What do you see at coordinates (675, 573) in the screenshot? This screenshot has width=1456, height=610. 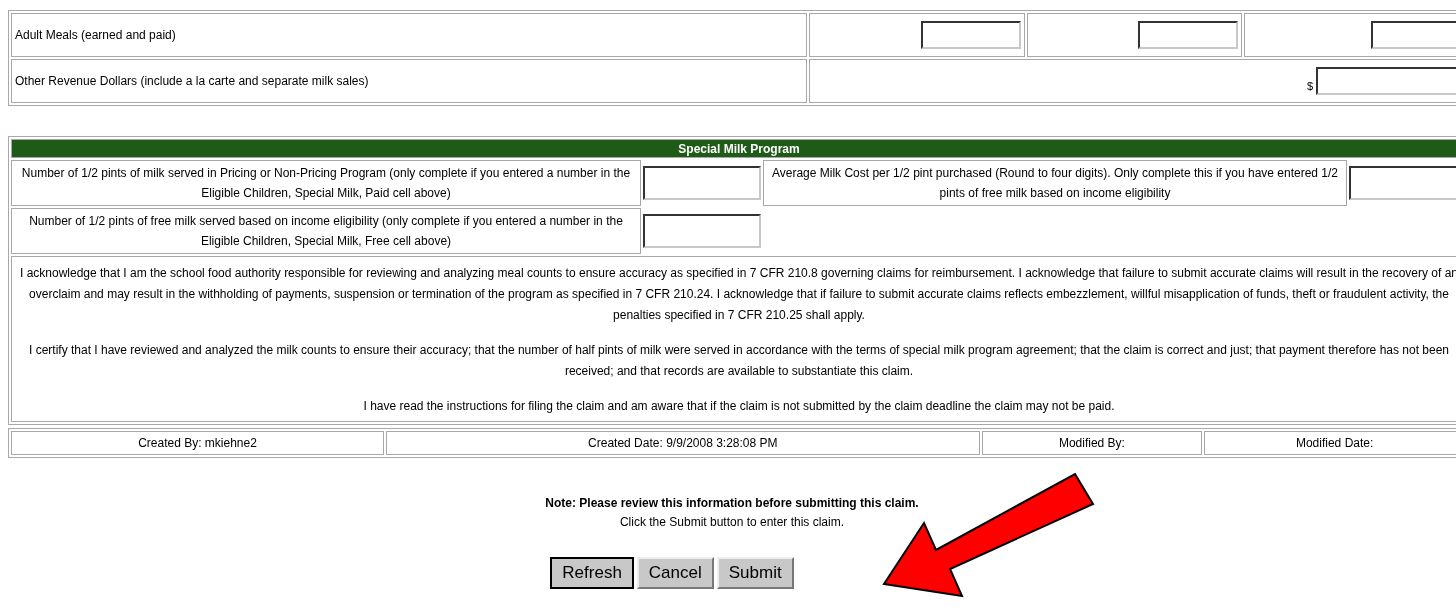 I see `form-button: Cancel` at bounding box center [675, 573].